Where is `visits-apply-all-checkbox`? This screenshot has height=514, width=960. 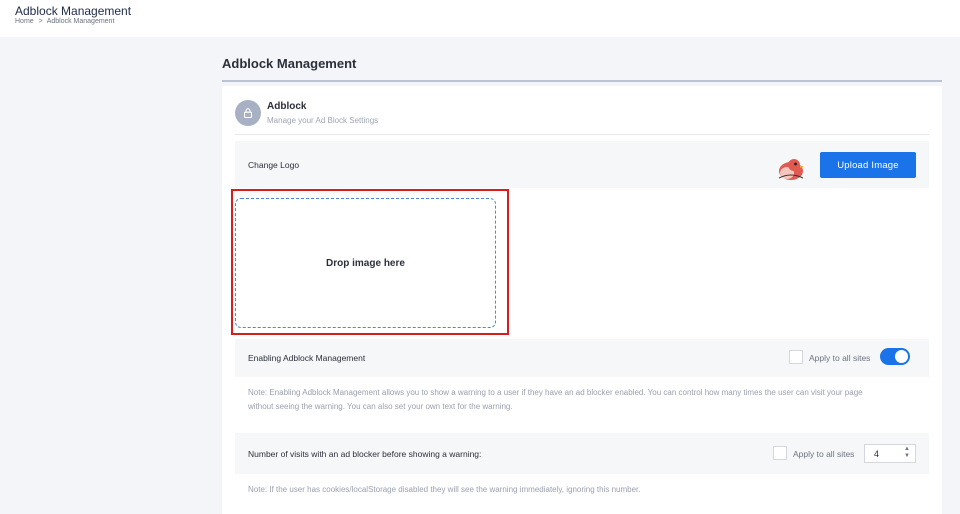 visits-apply-all-checkbox is located at coordinates (780, 453).